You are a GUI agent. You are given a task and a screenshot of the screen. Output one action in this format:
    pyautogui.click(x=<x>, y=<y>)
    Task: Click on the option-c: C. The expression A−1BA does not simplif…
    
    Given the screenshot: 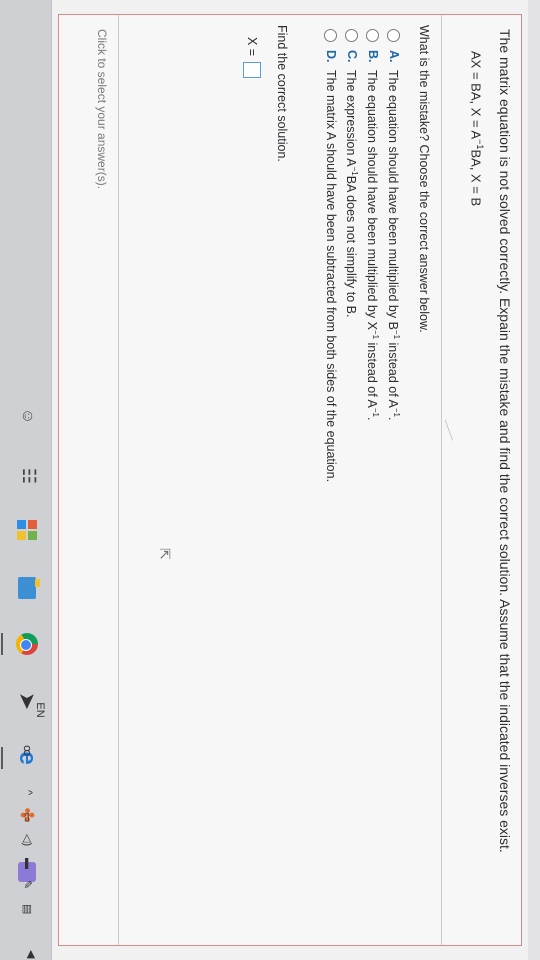 What is the action you would take?
    pyautogui.click(x=348, y=477)
    